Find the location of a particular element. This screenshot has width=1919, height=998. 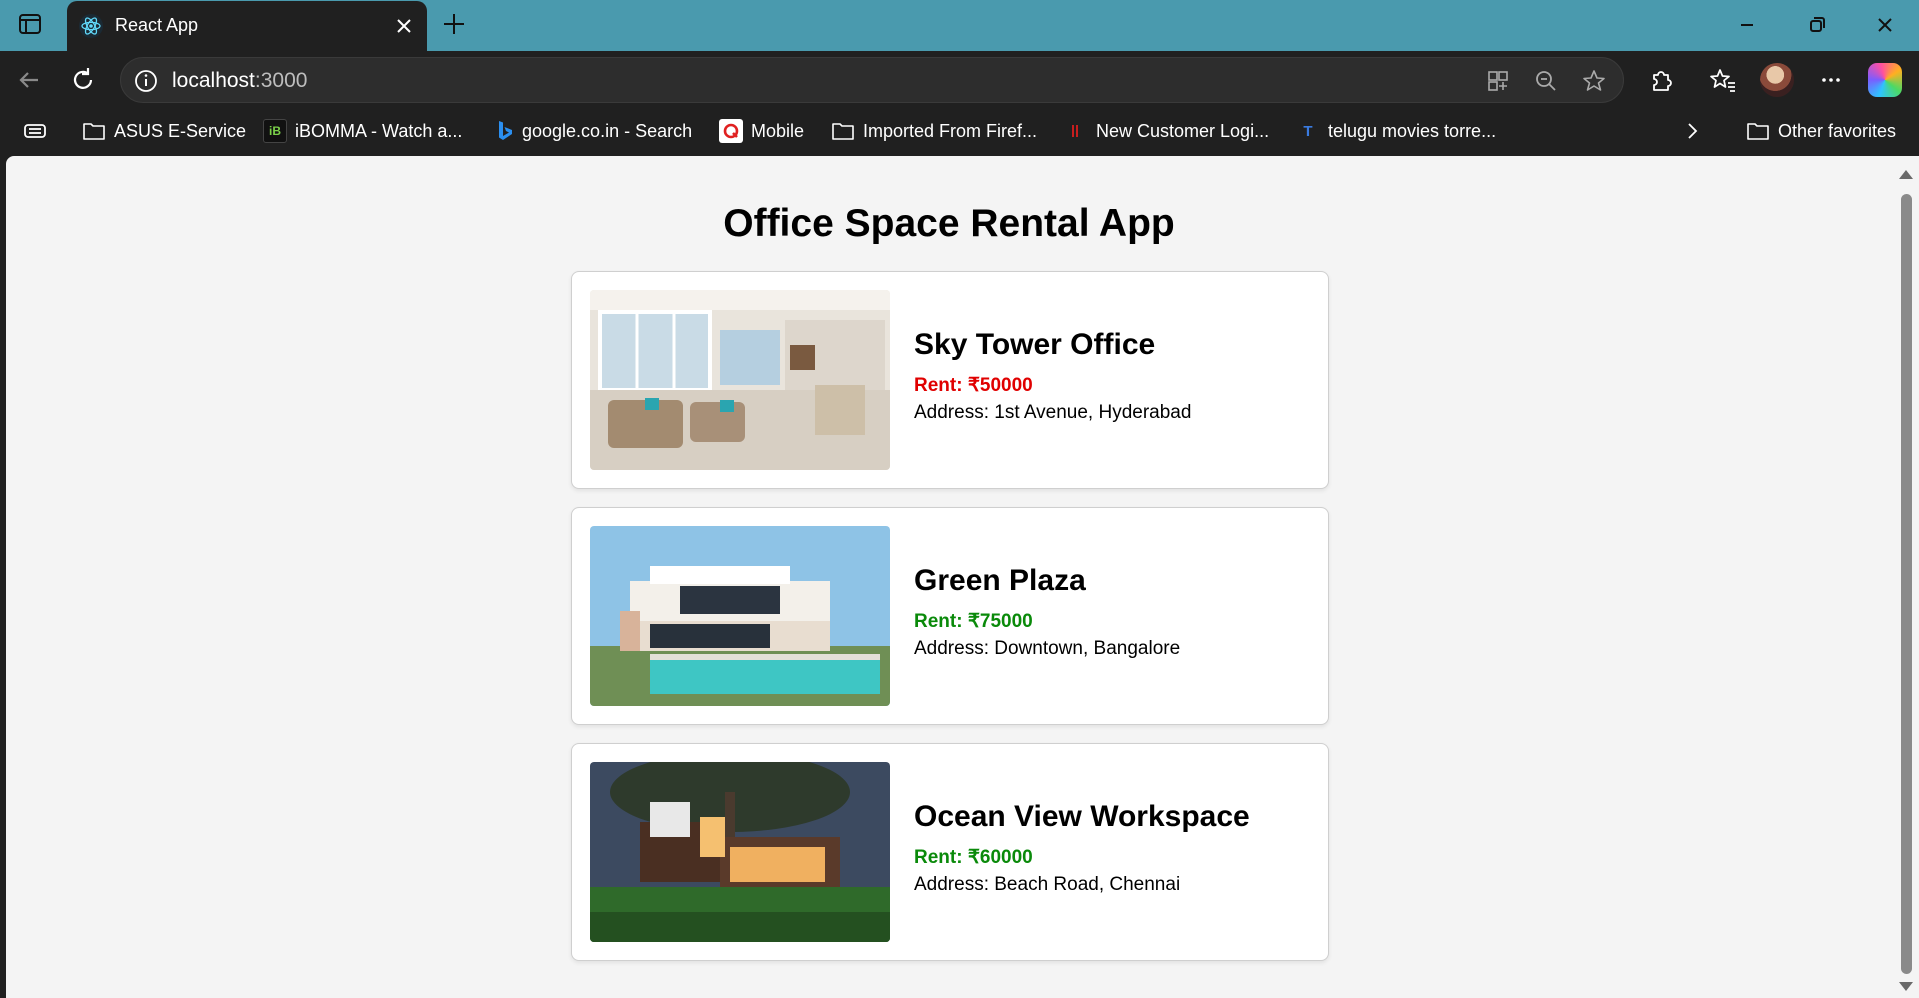

favorite-label: google.co.in - Search is located at coordinates (607, 130).